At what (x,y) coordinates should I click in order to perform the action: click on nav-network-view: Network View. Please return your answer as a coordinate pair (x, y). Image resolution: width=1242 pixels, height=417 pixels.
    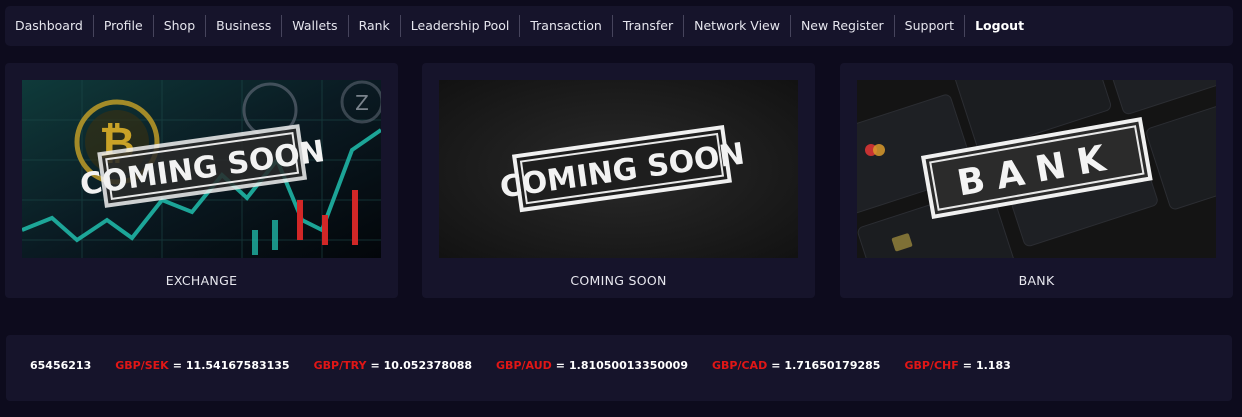
    Looking at the image, I should click on (737, 26).